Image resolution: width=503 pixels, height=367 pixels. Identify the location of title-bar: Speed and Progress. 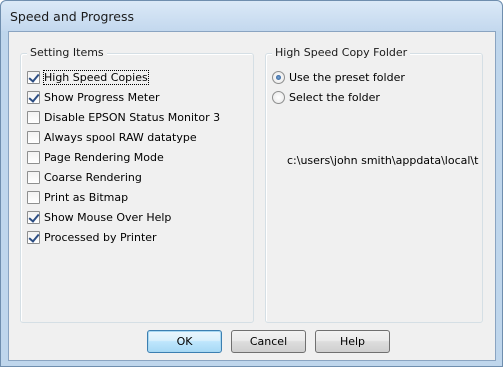
(251, 16).